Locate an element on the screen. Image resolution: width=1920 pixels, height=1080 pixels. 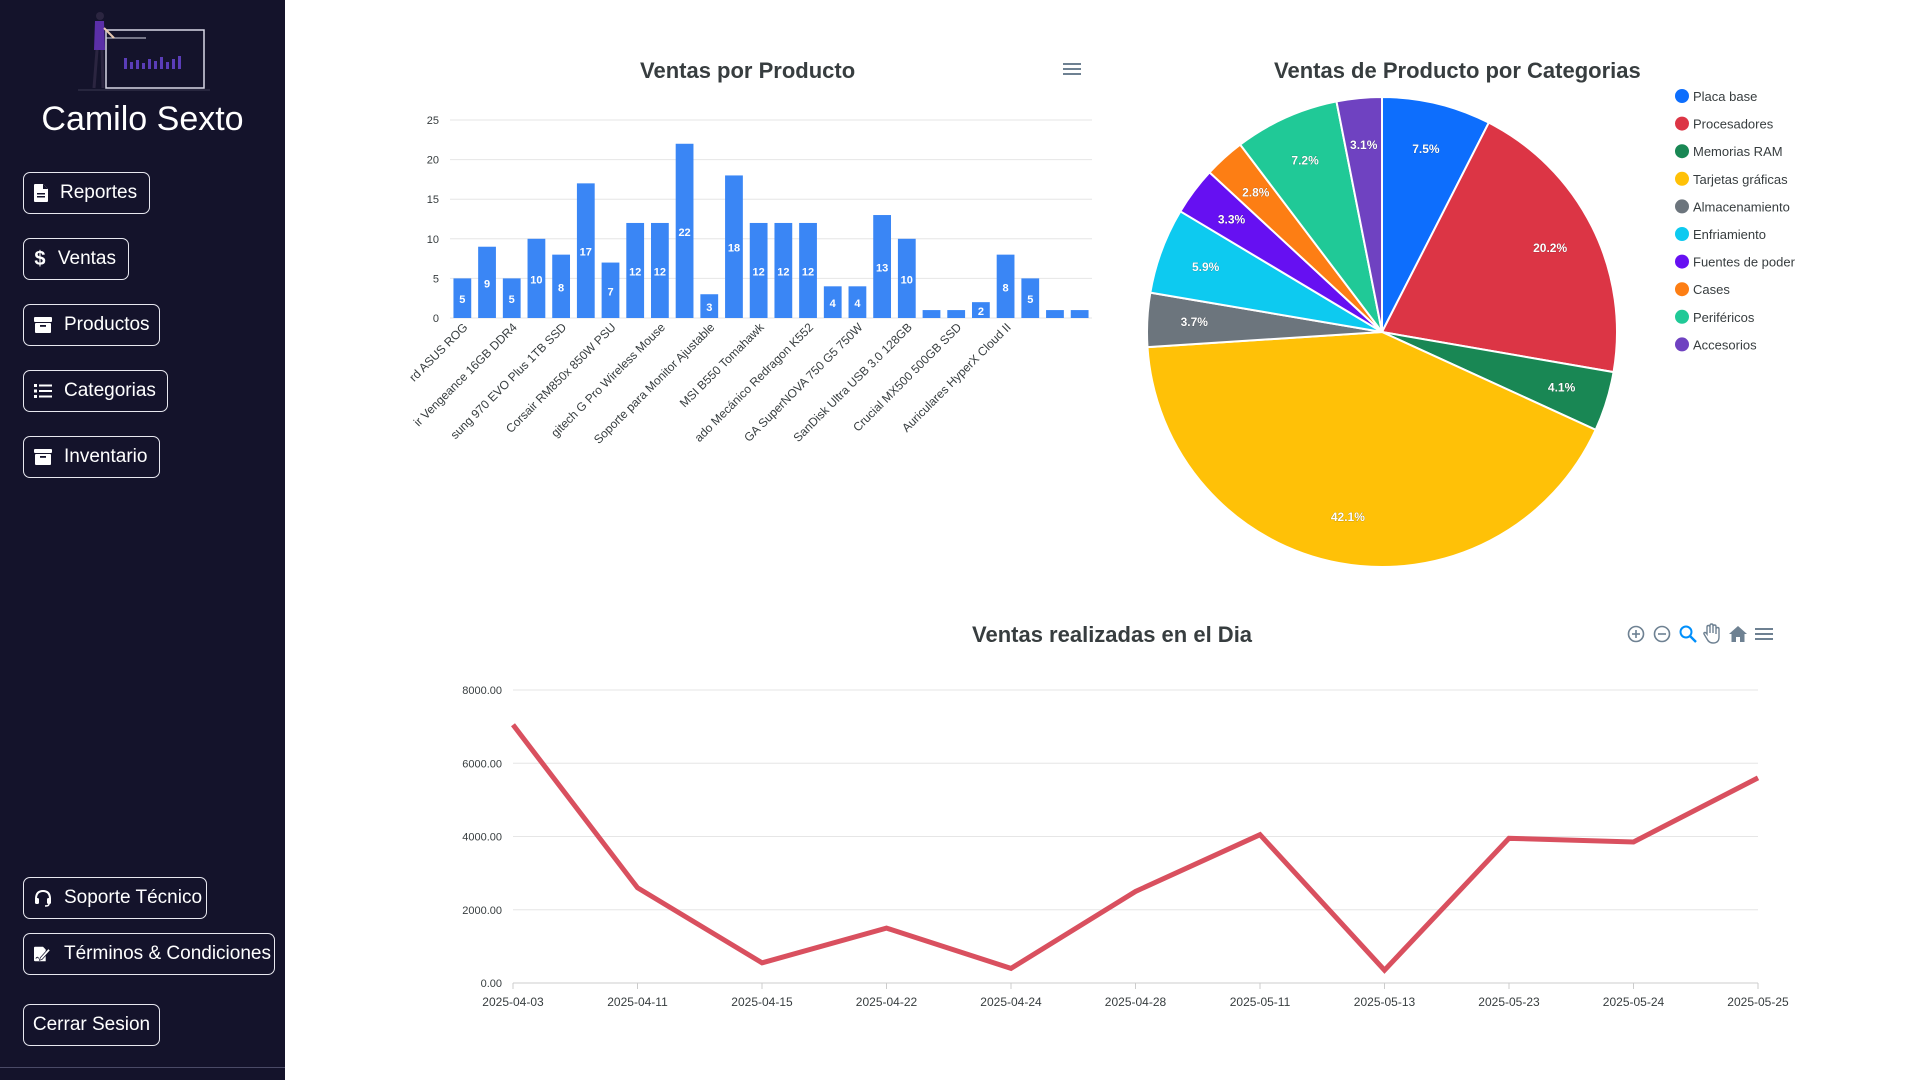
pie-slice-label: 5.9% is located at coordinates (1206, 267).